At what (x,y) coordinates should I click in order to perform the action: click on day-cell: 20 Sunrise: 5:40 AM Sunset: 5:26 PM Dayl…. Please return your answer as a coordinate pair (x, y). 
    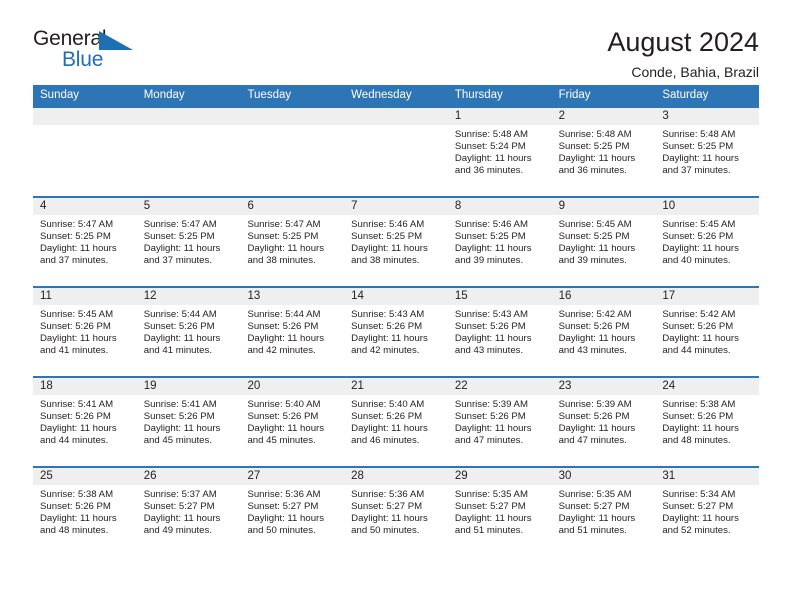
    Looking at the image, I should click on (292, 421).